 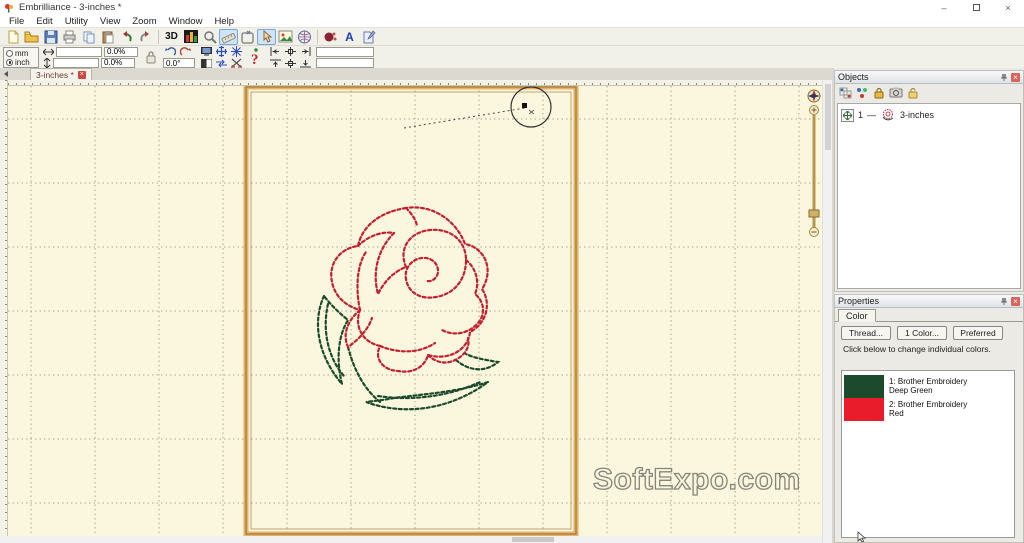 What do you see at coordinates (228, 36) in the screenshot?
I see `measure-button` at bounding box center [228, 36].